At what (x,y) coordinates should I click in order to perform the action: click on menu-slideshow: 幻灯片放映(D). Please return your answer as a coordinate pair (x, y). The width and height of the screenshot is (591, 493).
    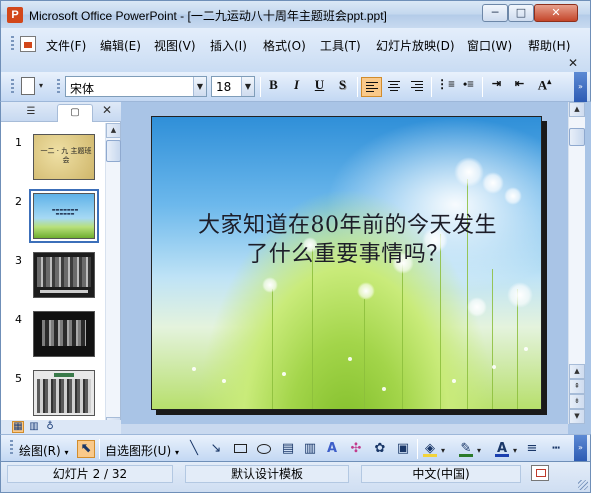
    Looking at the image, I should click on (415, 45).